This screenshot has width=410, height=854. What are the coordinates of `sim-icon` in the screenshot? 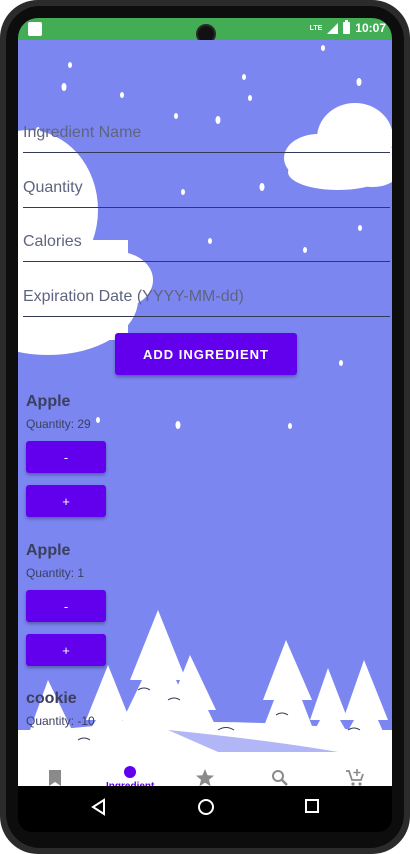 It's located at (35, 29).